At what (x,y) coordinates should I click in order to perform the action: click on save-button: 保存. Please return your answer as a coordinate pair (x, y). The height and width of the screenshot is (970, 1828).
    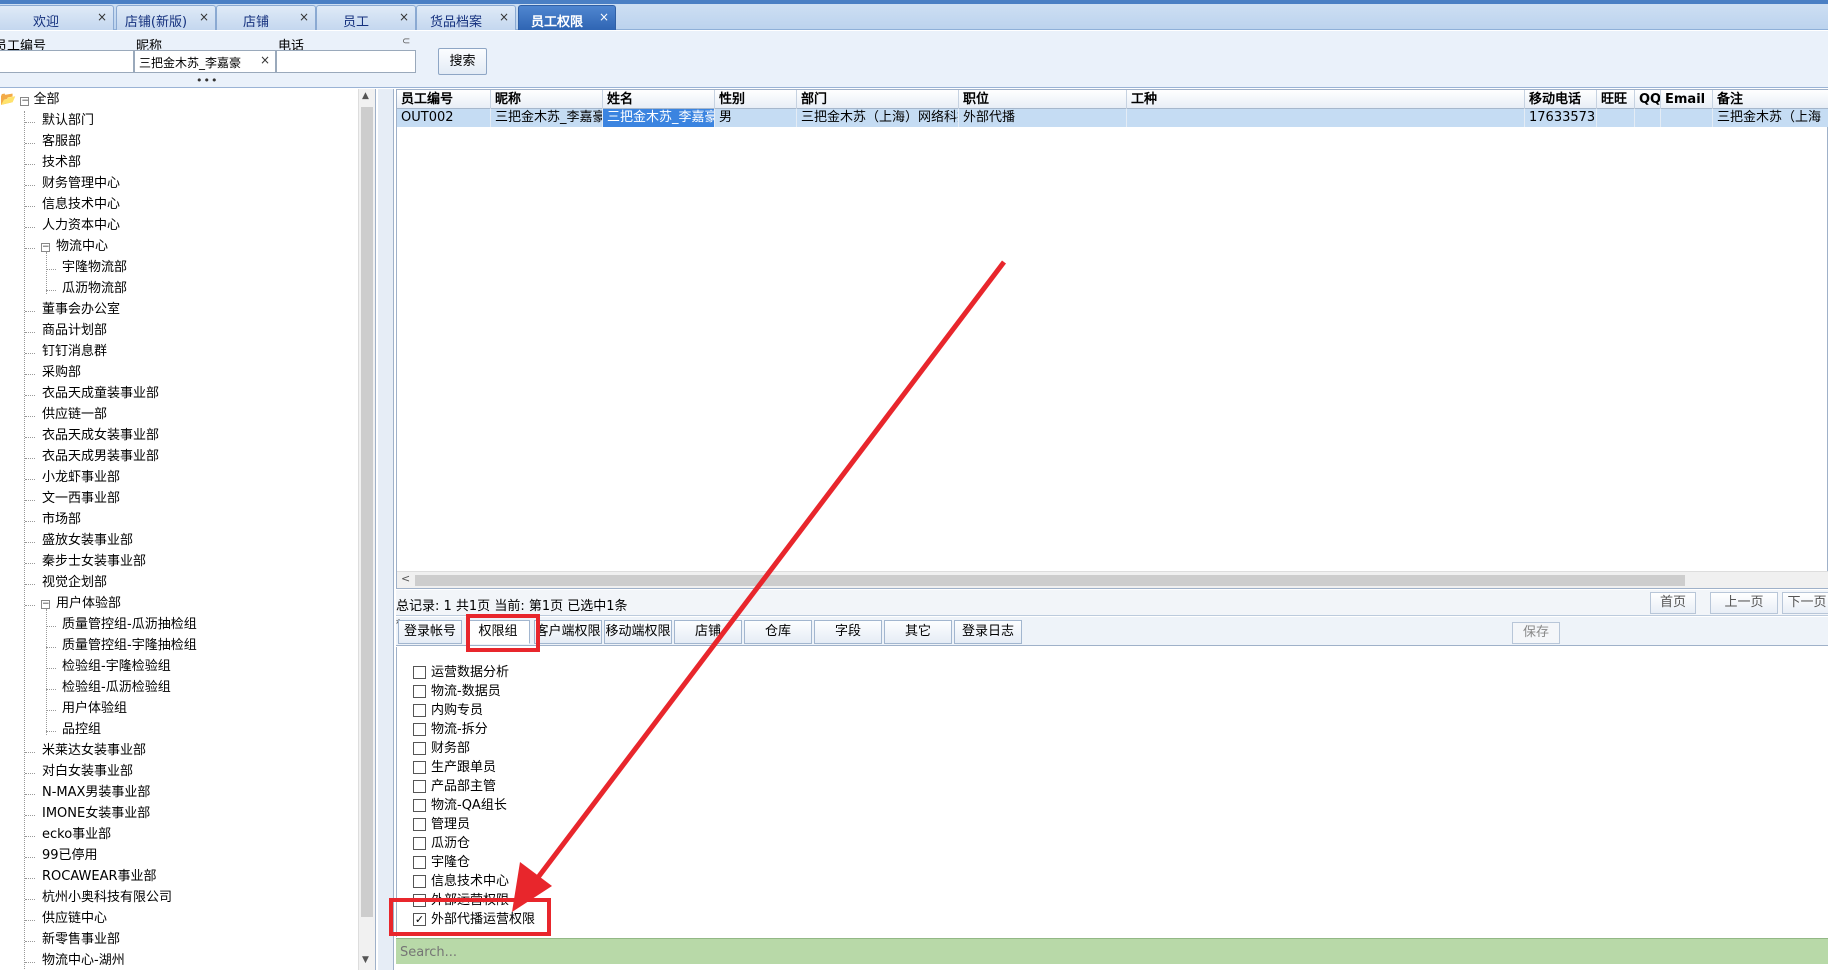
    Looking at the image, I should click on (1536, 633).